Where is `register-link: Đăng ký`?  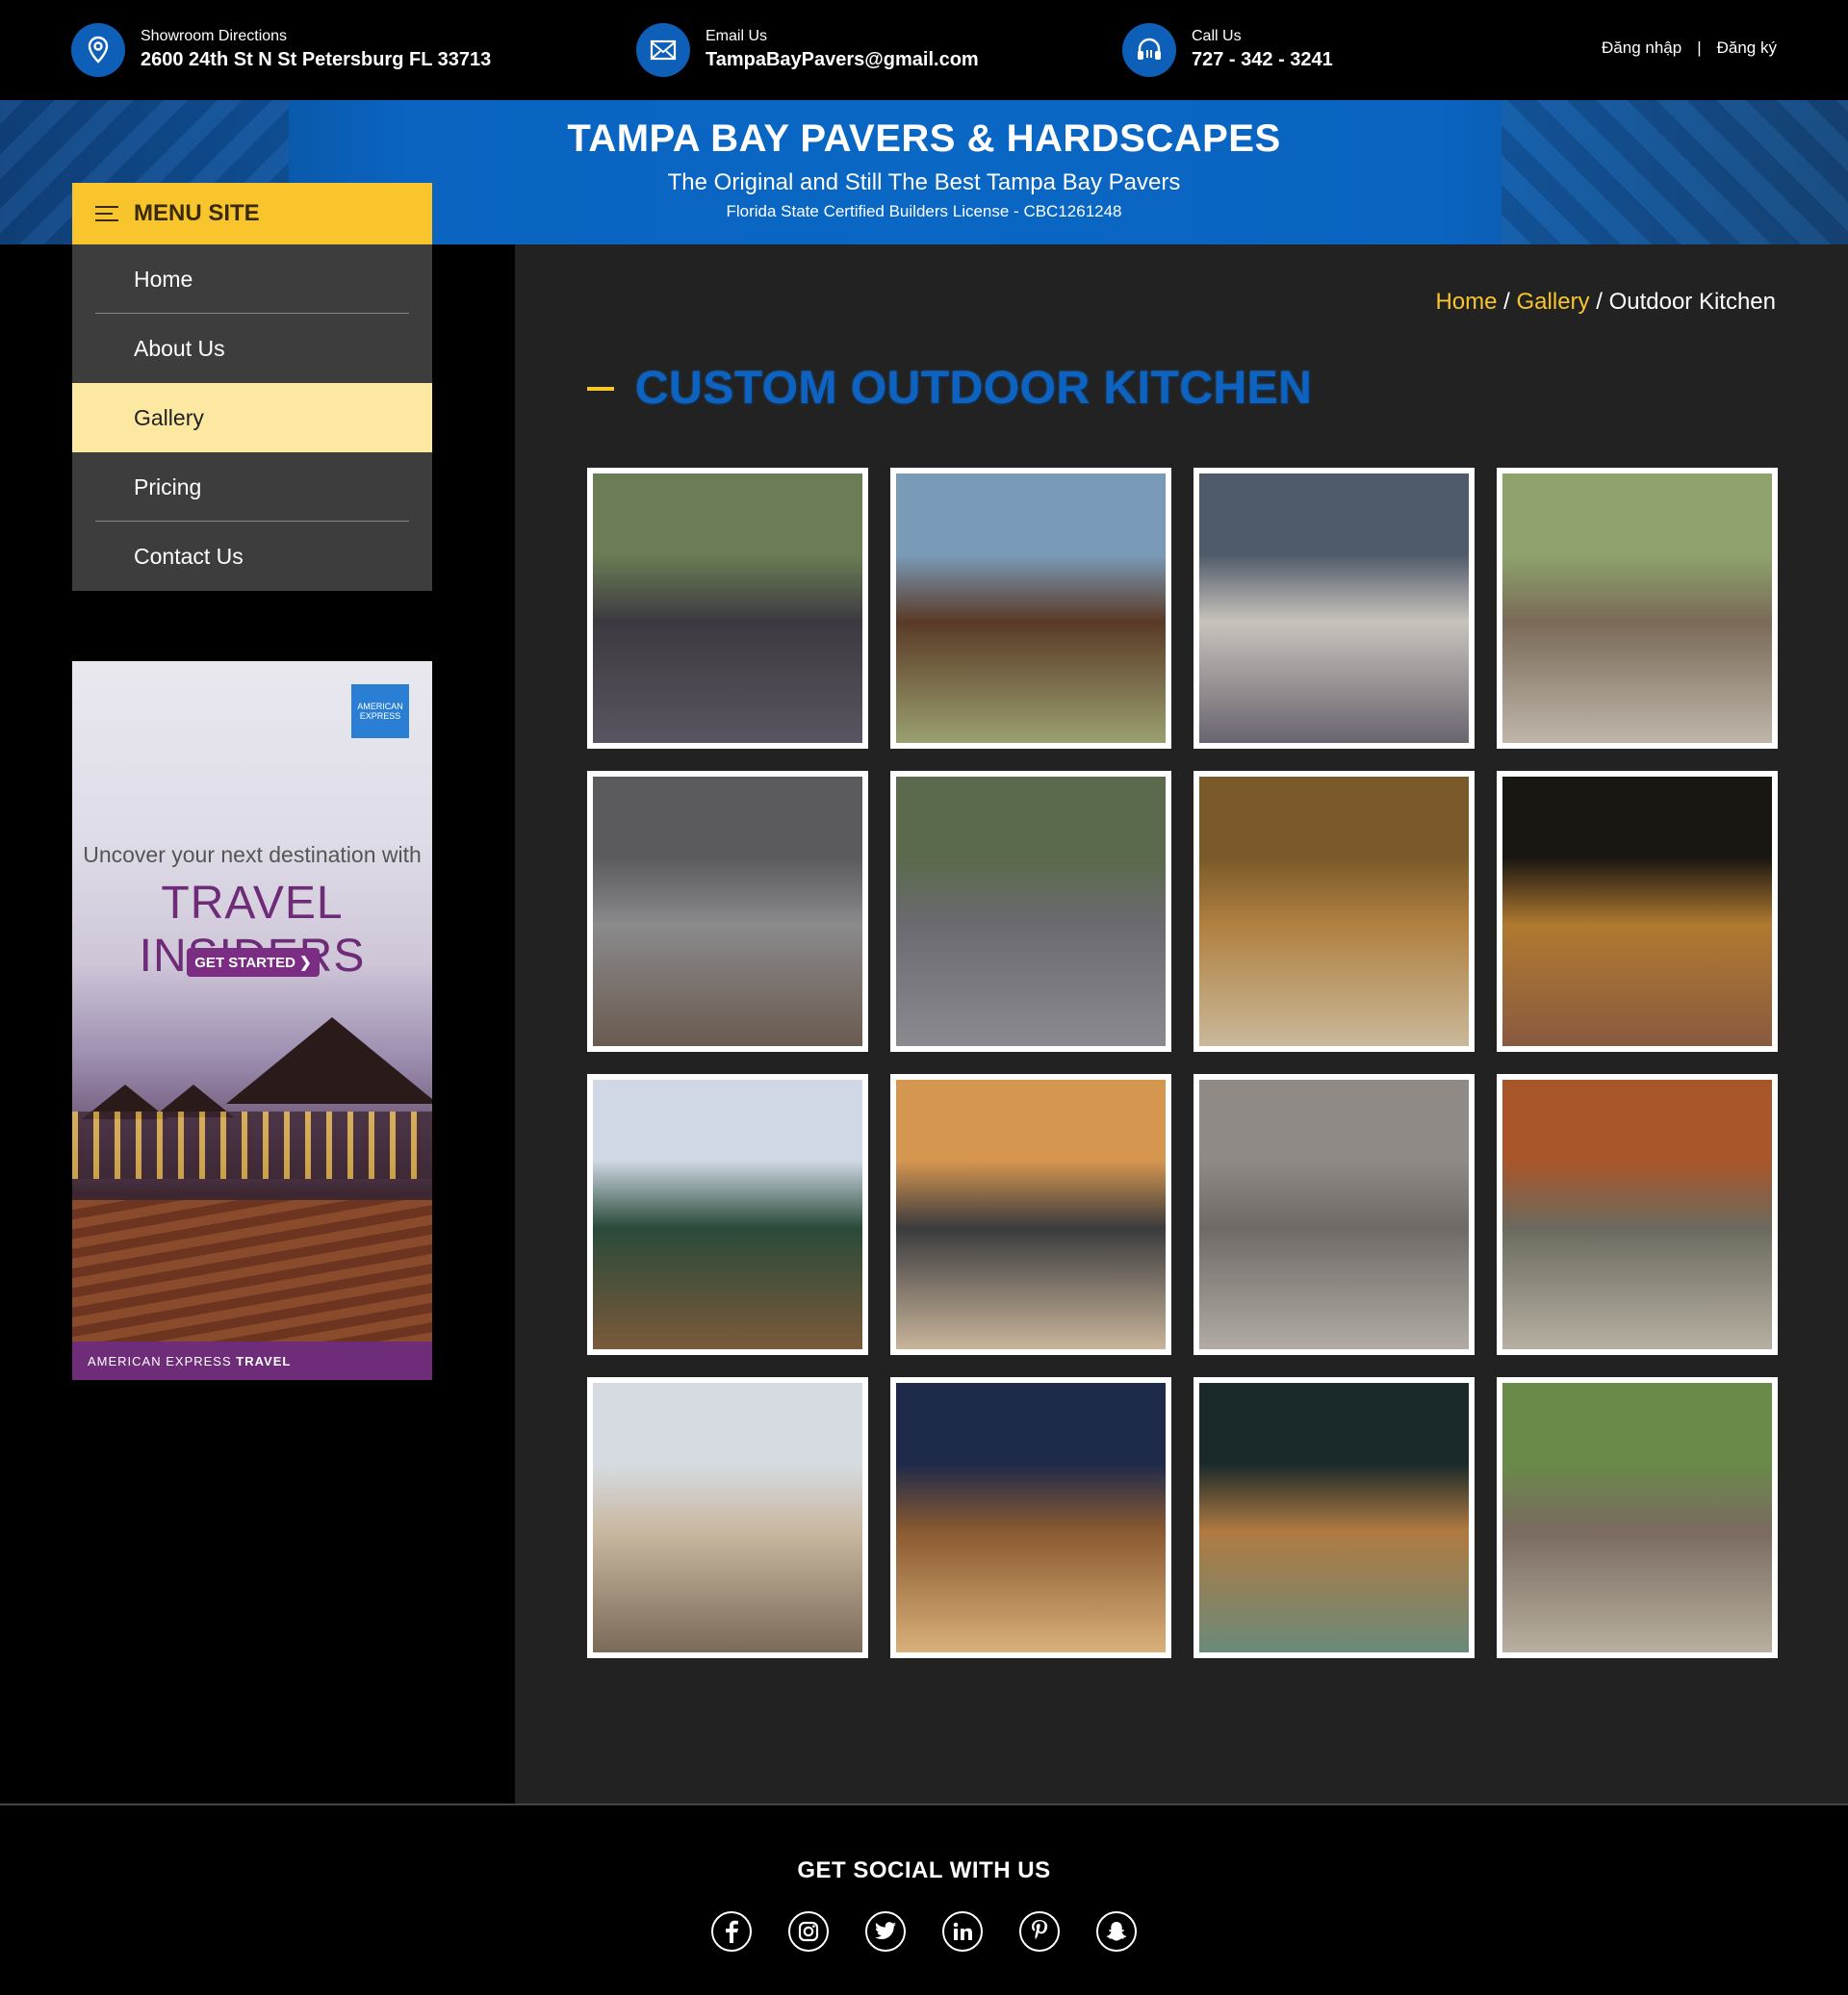 register-link: Đăng ký is located at coordinates (1747, 48).